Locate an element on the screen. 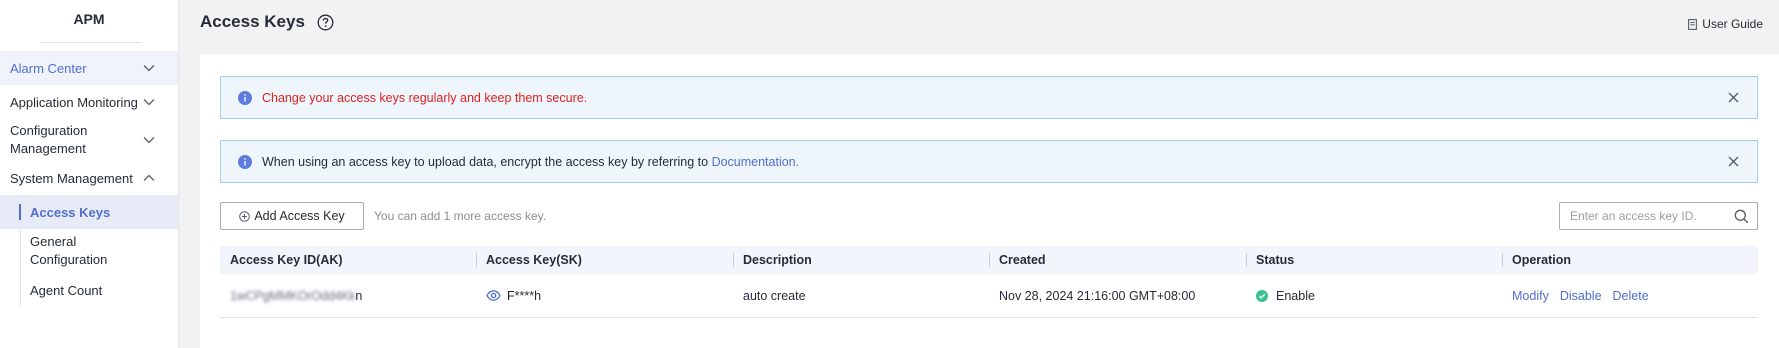 Image resolution: width=1779 pixels, height=348 pixels. search-box is located at coordinates (1658, 216).